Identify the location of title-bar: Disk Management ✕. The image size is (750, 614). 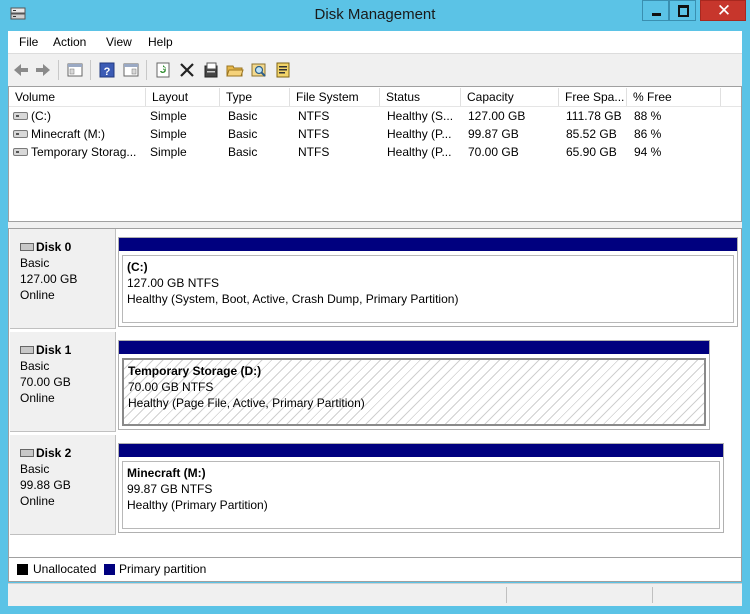
(375, 15).